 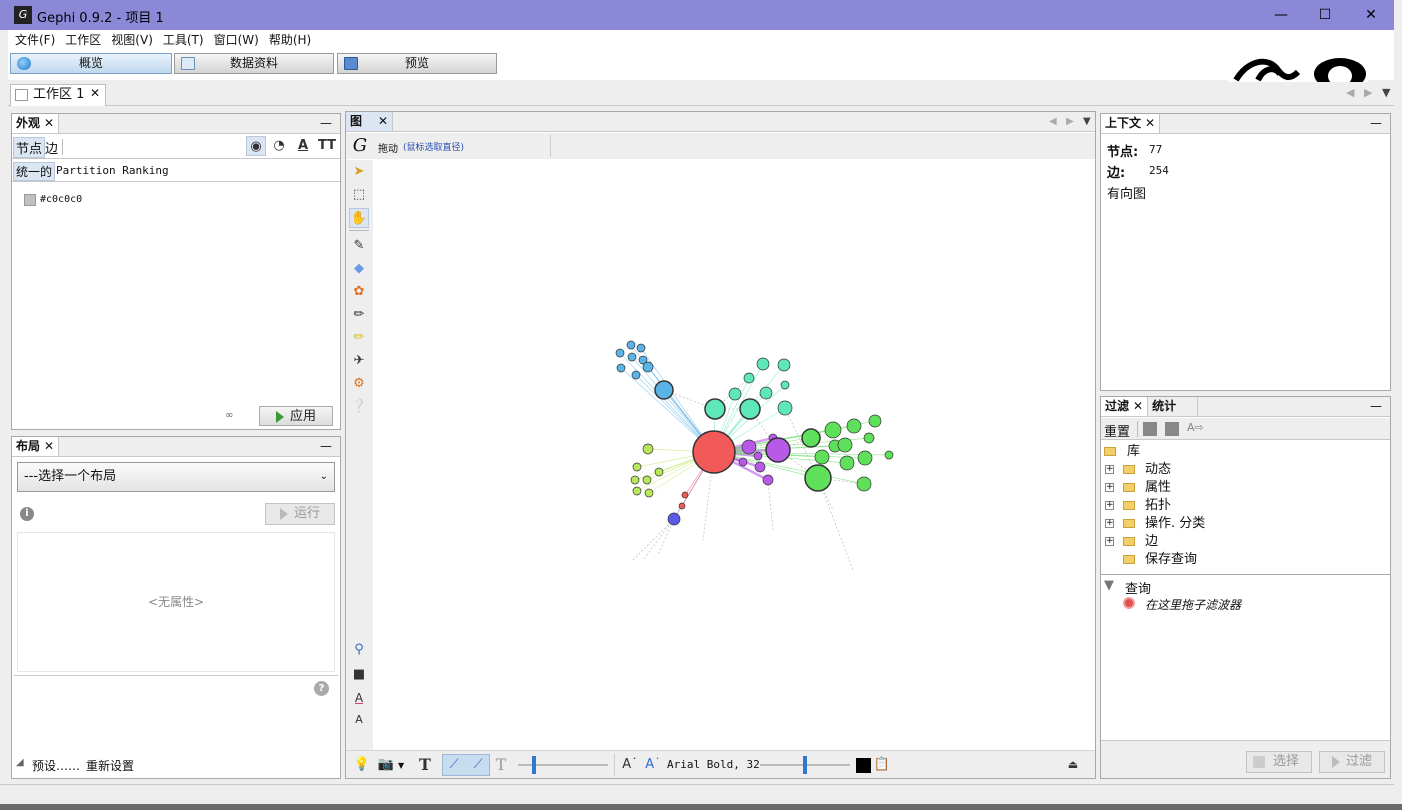 I want to click on layout-select: ---选择一个布局 ⌄, so click(x=176, y=477).